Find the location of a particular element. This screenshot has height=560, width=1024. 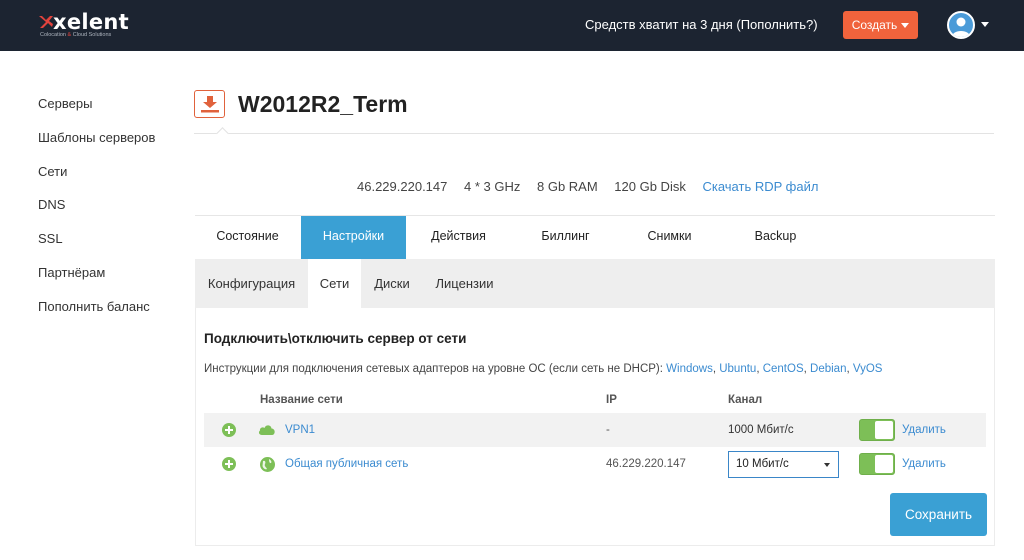

instructions-link-windows: Windows is located at coordinates (689, 369).